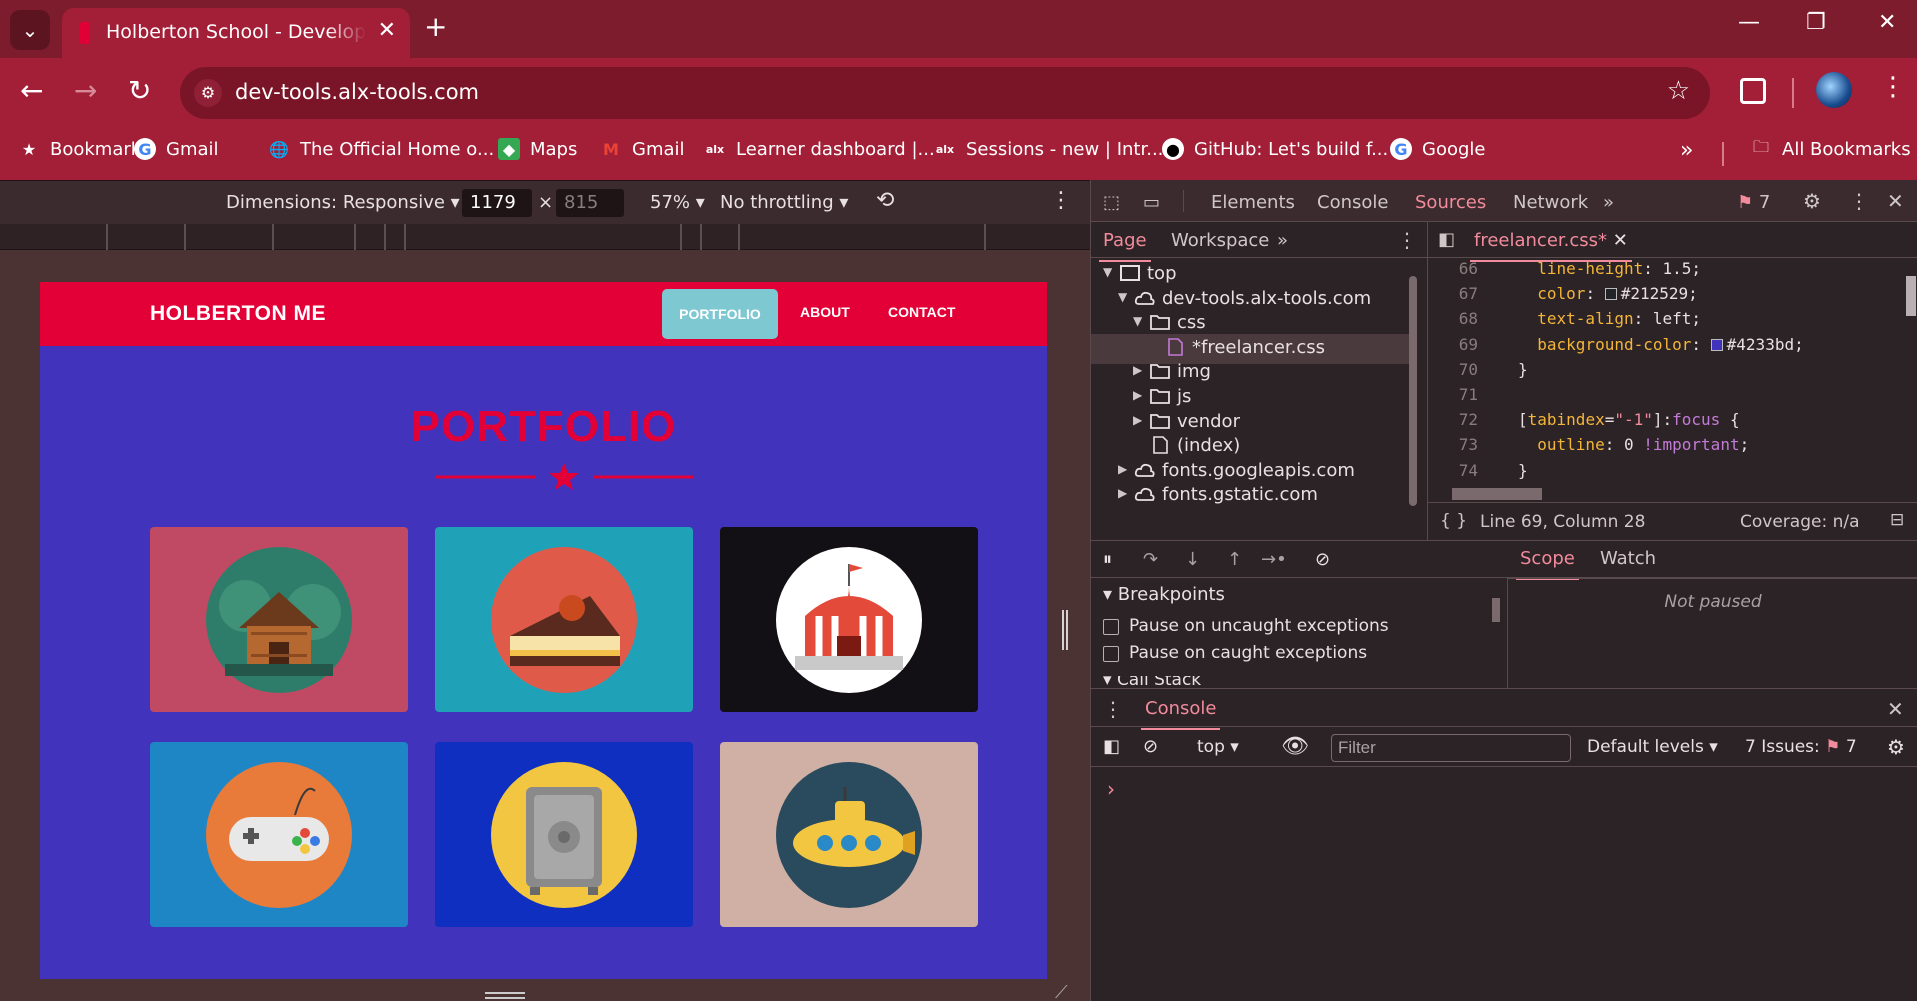 This screenshot has width=1917, height=1001. I want to click on uncaught-checkbox, so click(1111, 627).